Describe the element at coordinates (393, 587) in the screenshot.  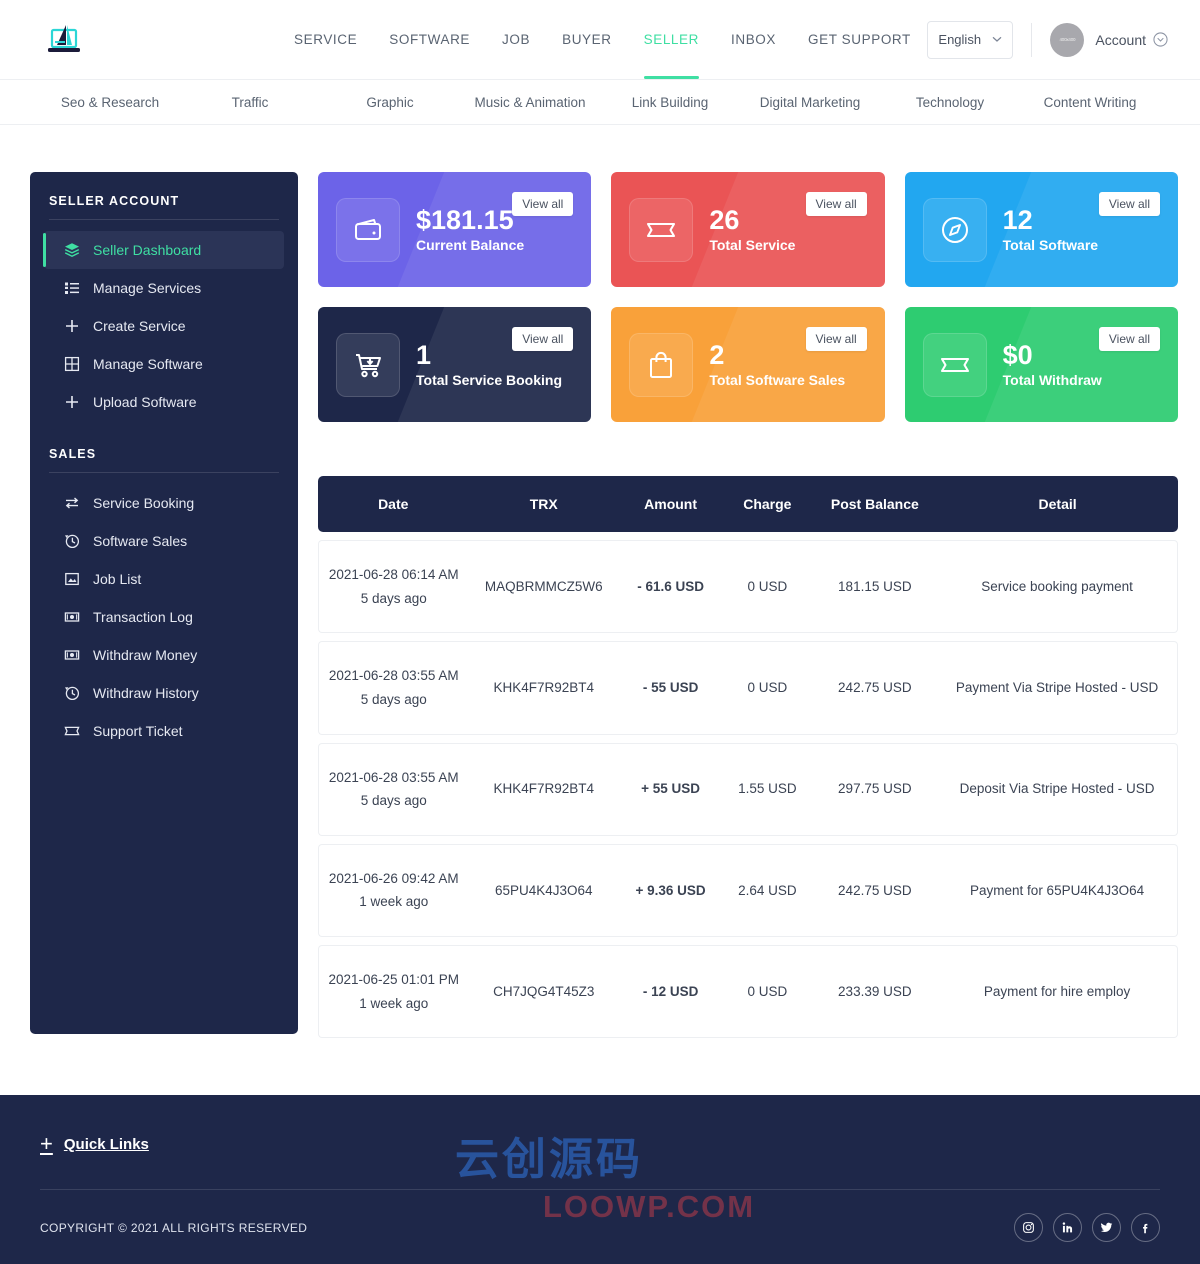
I see `cell-date: 2021-06-28 06:14 AM 5 days ago` at that location.